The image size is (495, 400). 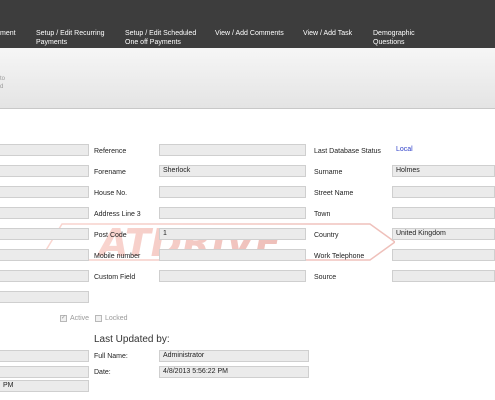 I want to click on full-name-label: Full Name:, so click(x=111, y=356).